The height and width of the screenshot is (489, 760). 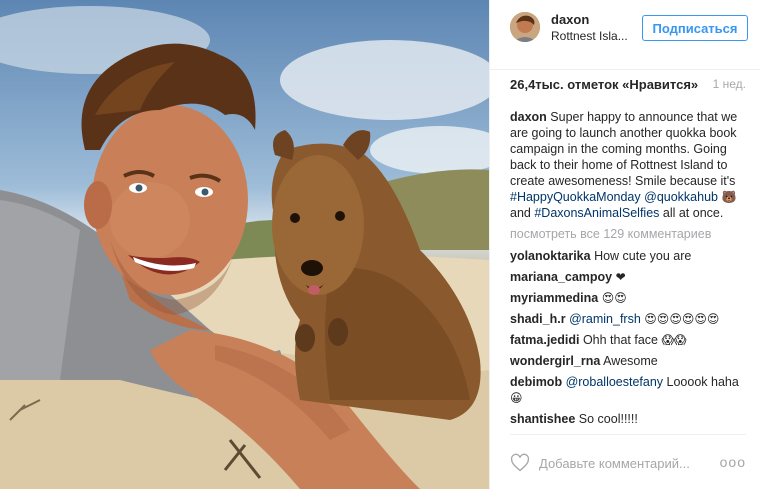 What do you see at coordinates (536, 382) in the screenshot?
I see `comment-username: debimob` at bounding box center [536, 382].